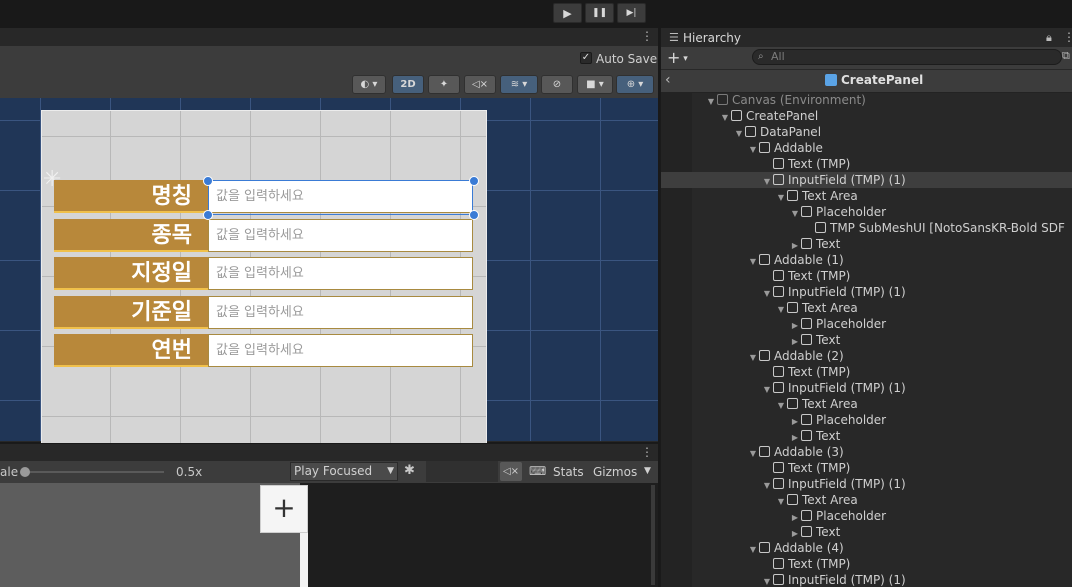 This screenshot has height=587, width=1072. Describe the element at coordinates (408, 84) in the screenshot. I see `toggle-2d-button: 2D` at that location.